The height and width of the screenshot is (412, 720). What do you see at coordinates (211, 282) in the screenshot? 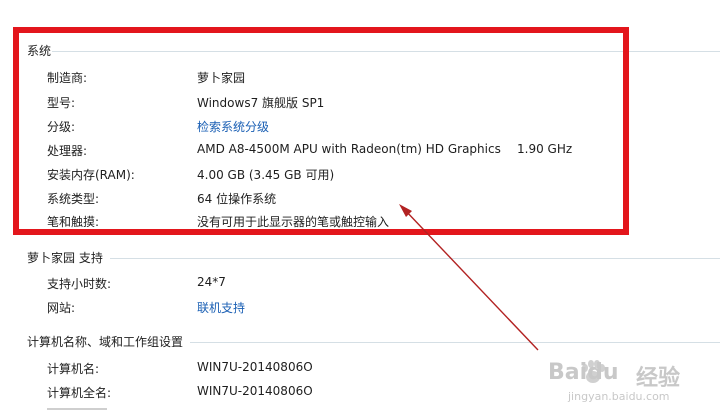
I see `support-hours-value: 24*7` at bounding box center [211, 282].